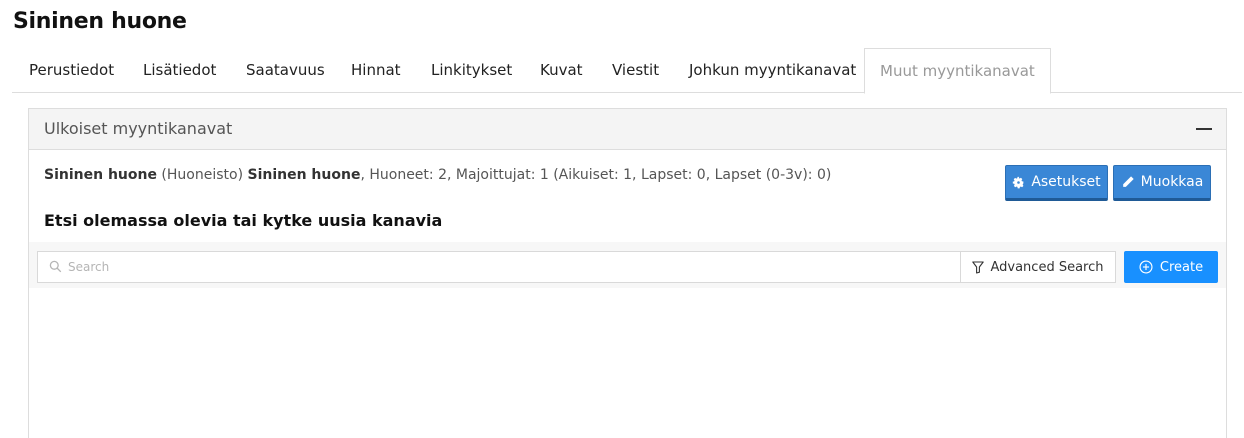  I want to click on tab-viestit: Viestit, so click(635, 70).